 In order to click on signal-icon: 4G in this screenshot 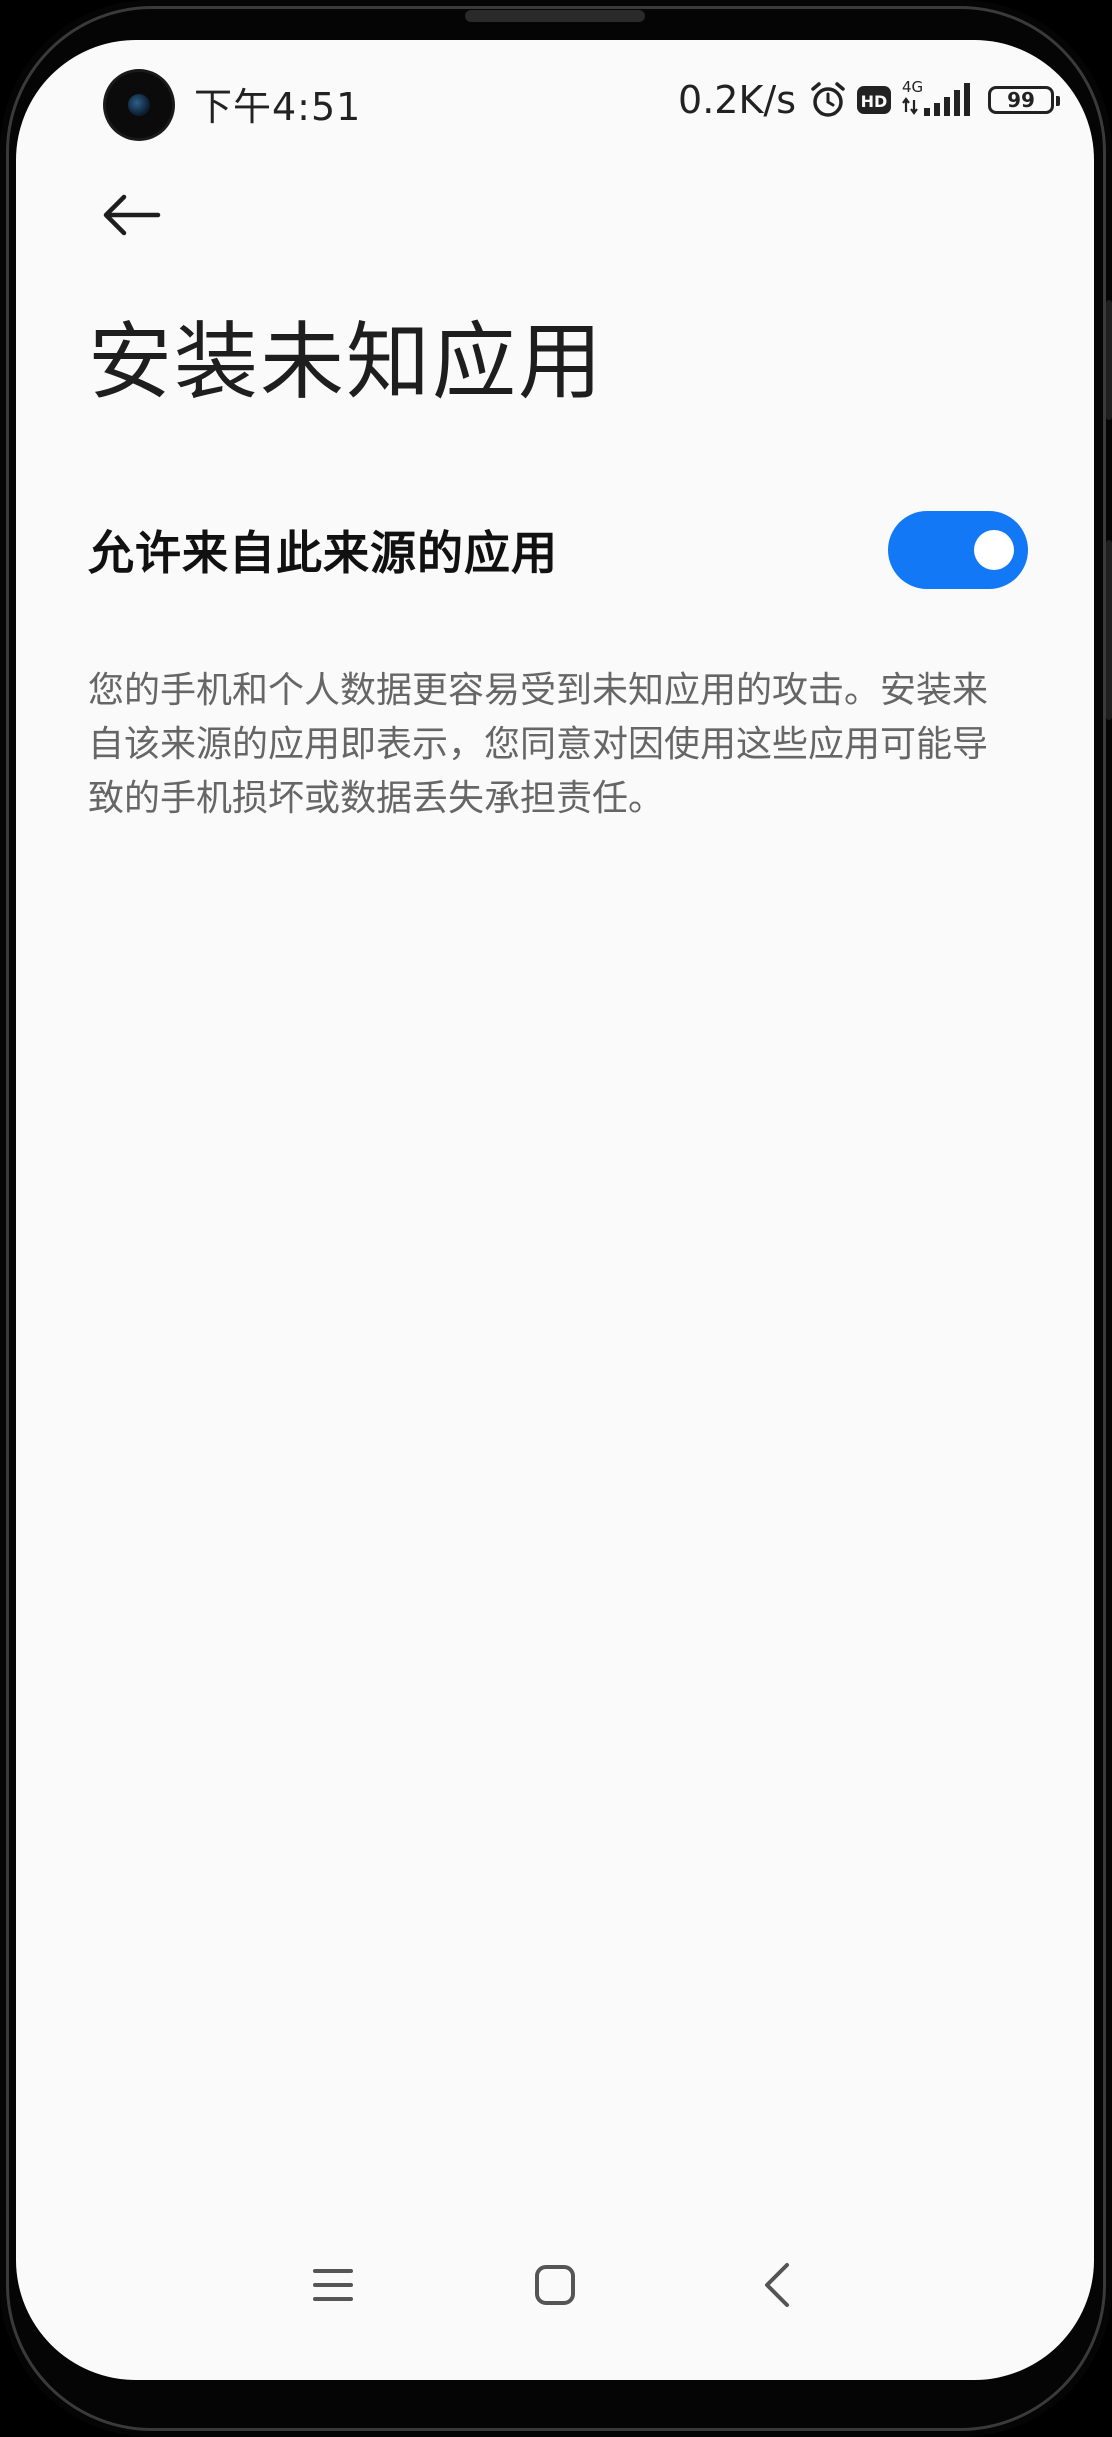, I will do `click(937, 100)`.